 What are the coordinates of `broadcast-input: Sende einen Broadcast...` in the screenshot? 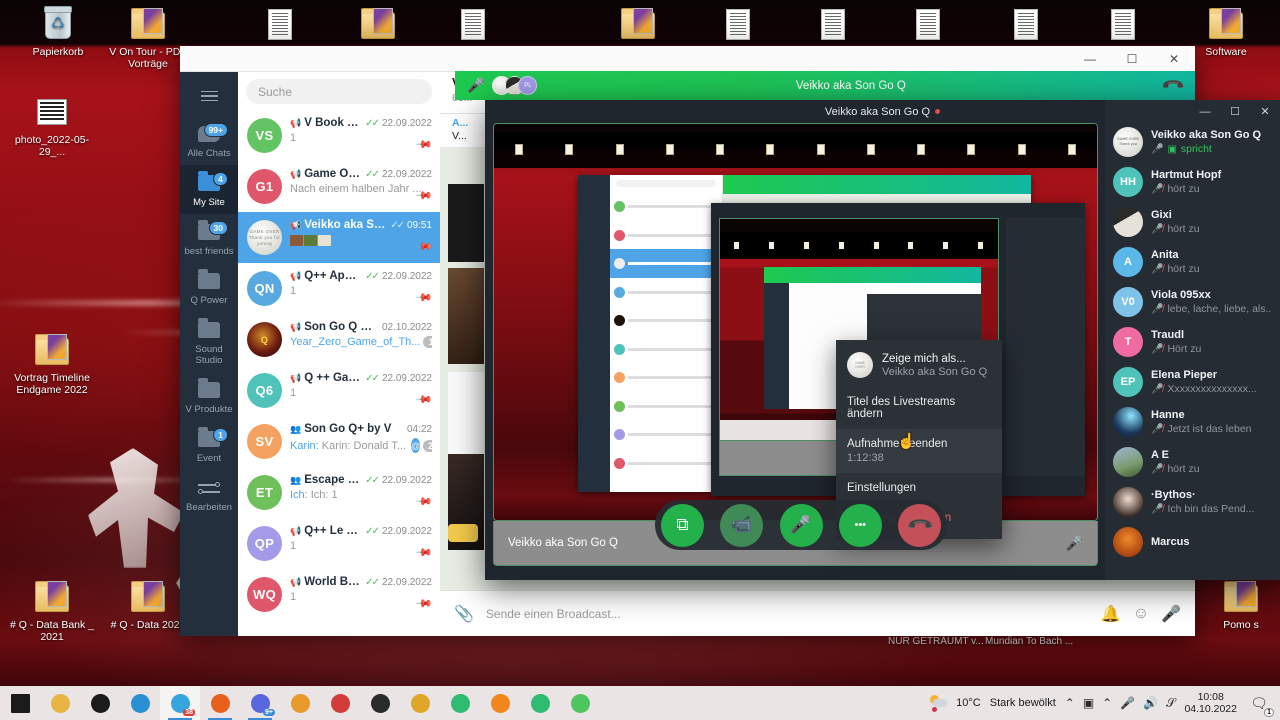 It's located at (787, 614).